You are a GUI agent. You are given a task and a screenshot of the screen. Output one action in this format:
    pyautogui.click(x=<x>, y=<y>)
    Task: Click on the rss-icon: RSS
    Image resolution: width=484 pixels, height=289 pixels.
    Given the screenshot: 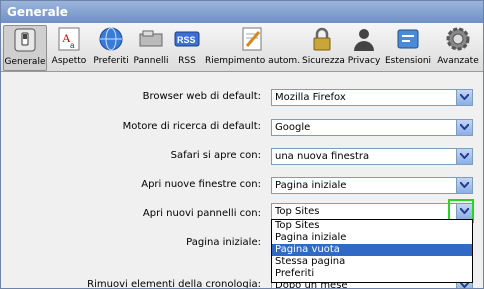 What is the action you would take?
    pyautogui.click(x=187, y=39)
    